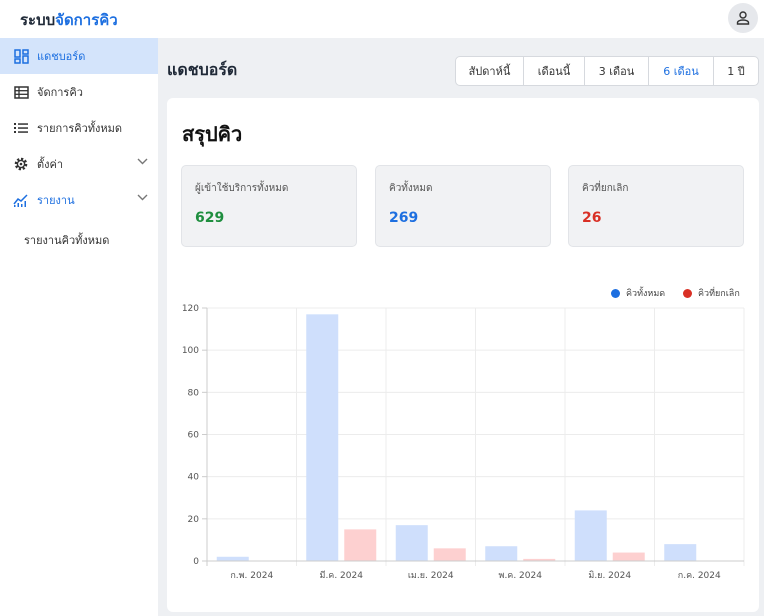 The height and width of the screenshot is (616, 764). Describe the element at coordinates (554, 71) in the screenshot. I see `range-button-this-month: เดือนนี้` at that location.